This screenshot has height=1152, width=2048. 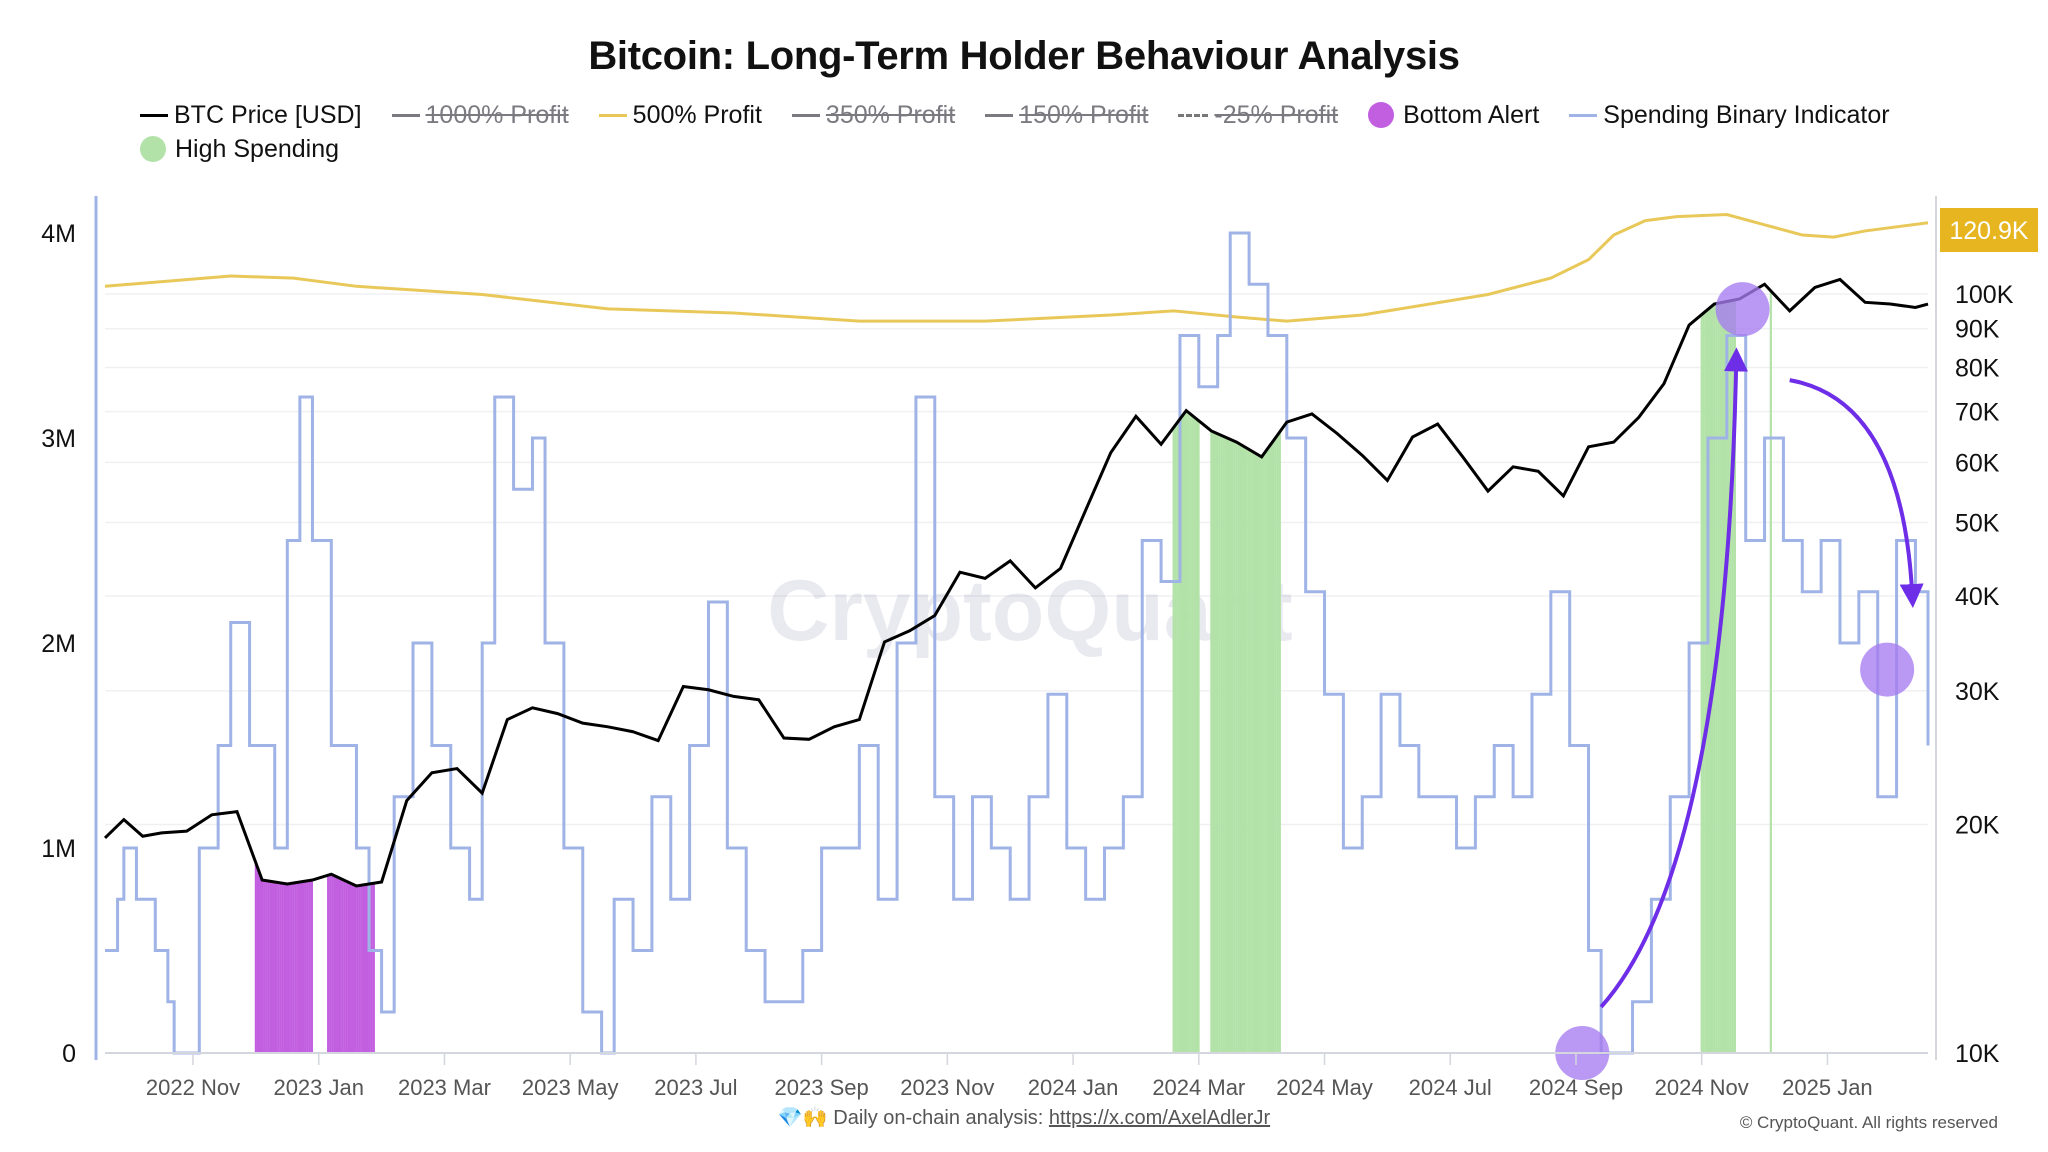 I want to click on left-tick-label: 3M, so click(x=58, y=439).